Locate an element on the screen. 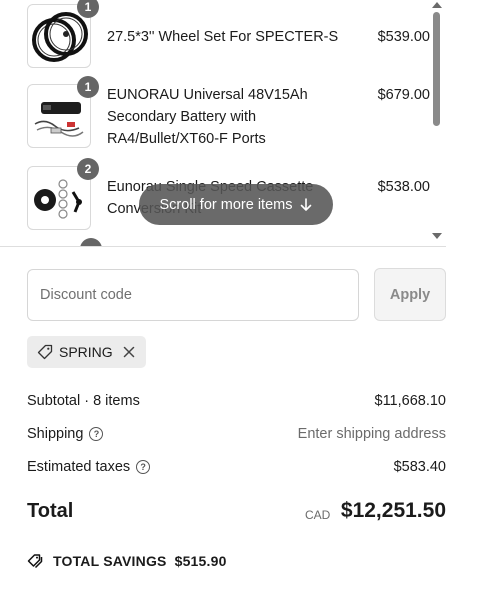 Image resolution: width=500 pixels, height=594 pixels. shipping-label: Shipping is located at coordinates (55, 434).